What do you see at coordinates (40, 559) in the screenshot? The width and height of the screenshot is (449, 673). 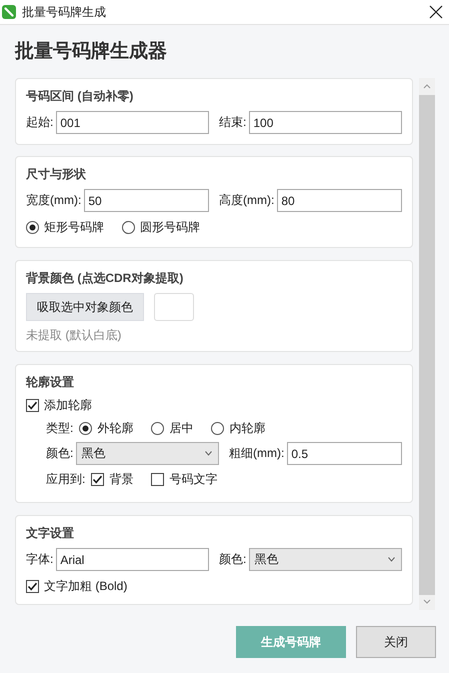 I see `field-label: 字体:` at bounding box center [40, 559].